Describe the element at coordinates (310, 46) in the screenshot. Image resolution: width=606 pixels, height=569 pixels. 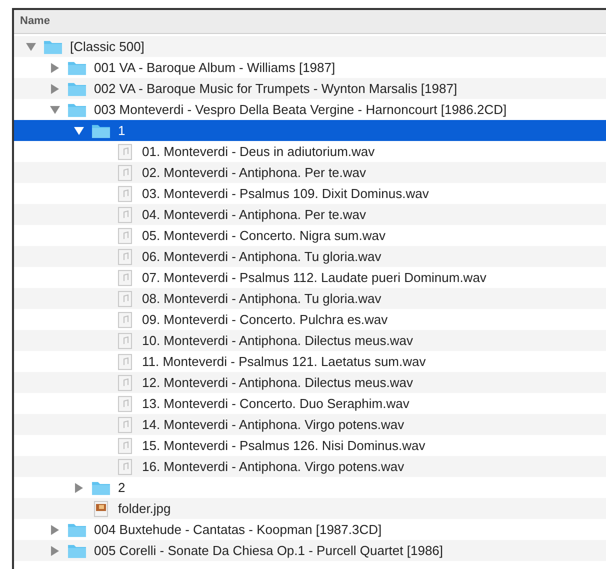
I see `tree-row: [Classic 500]` at that location.